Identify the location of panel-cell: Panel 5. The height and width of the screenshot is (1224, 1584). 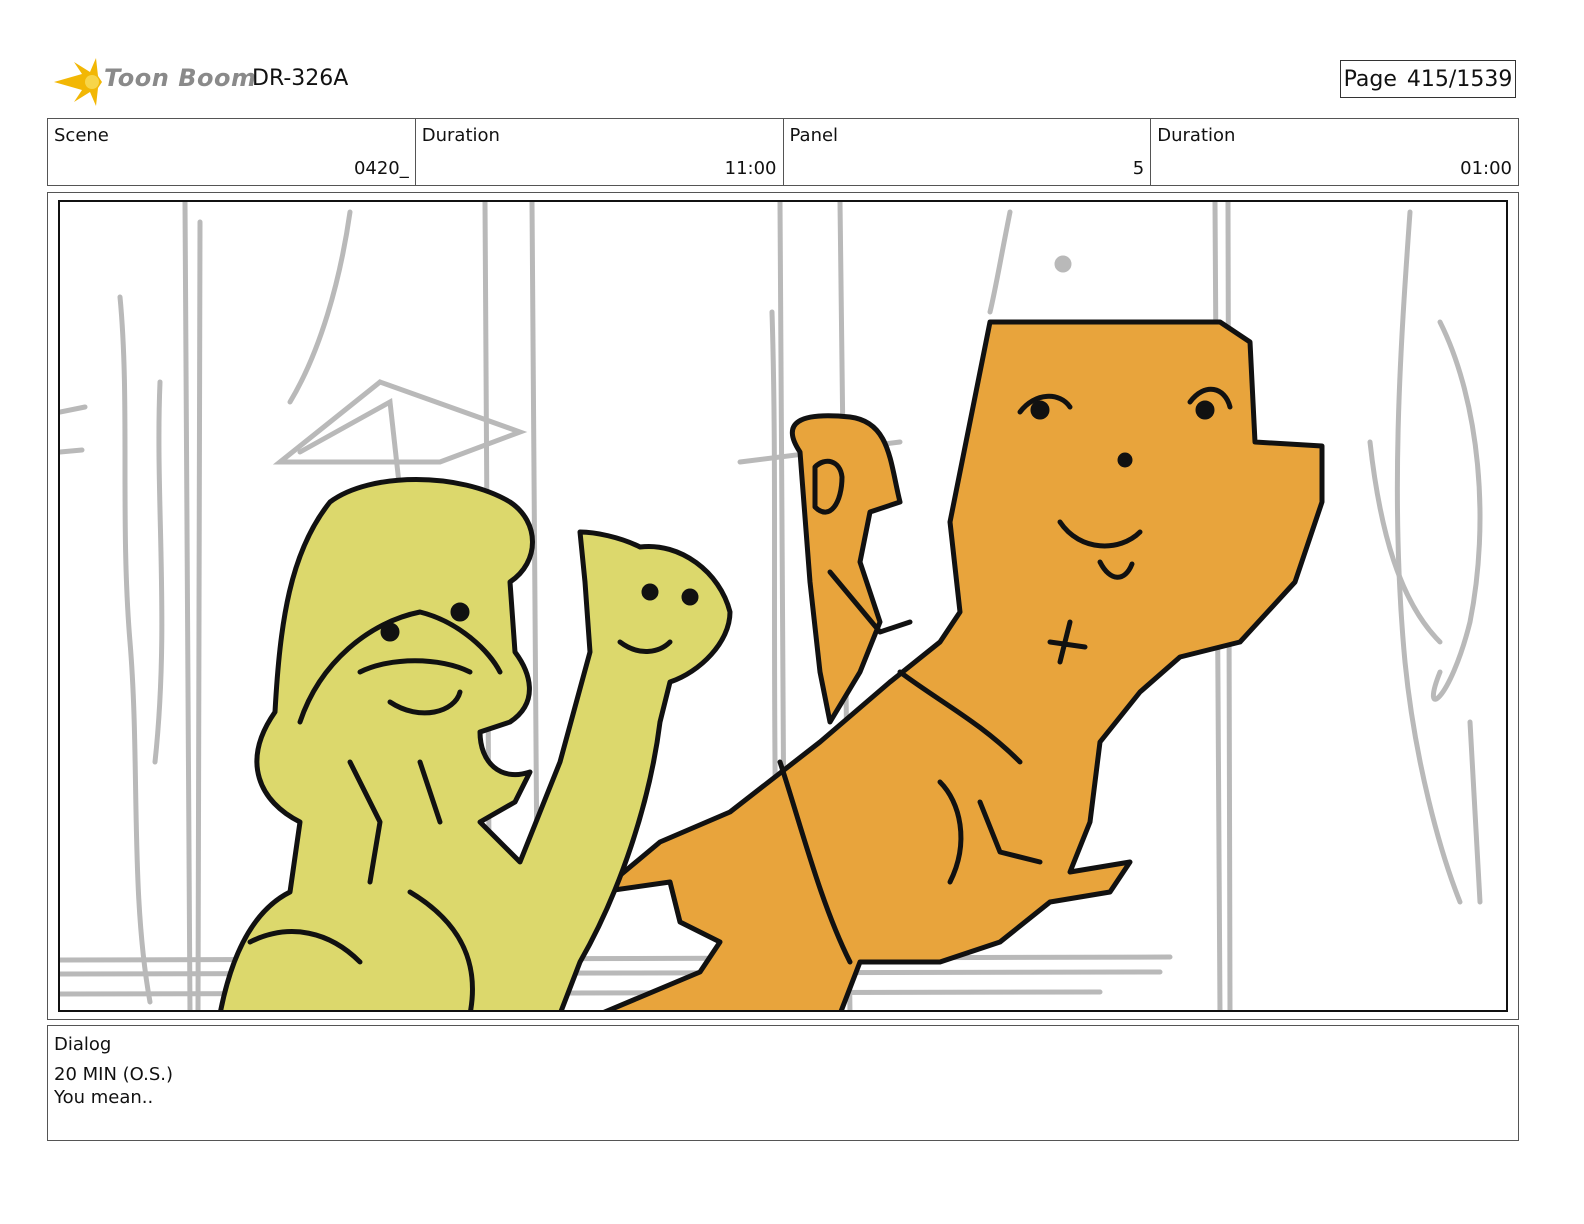
(968, 152).